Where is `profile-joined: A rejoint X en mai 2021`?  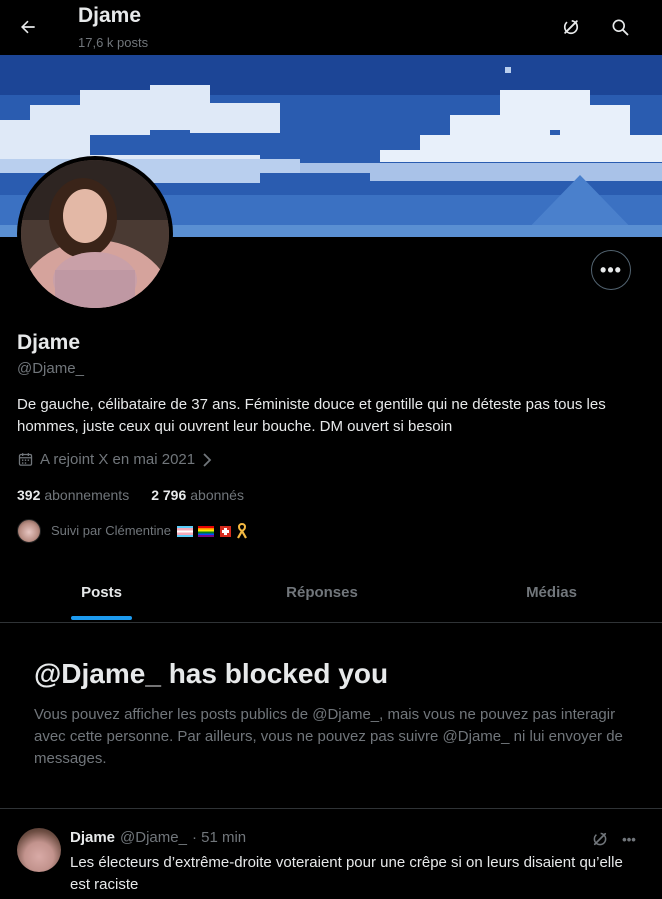
profile-joined: A rejoint X en mai 2021 is located at coordinates (115, 459).